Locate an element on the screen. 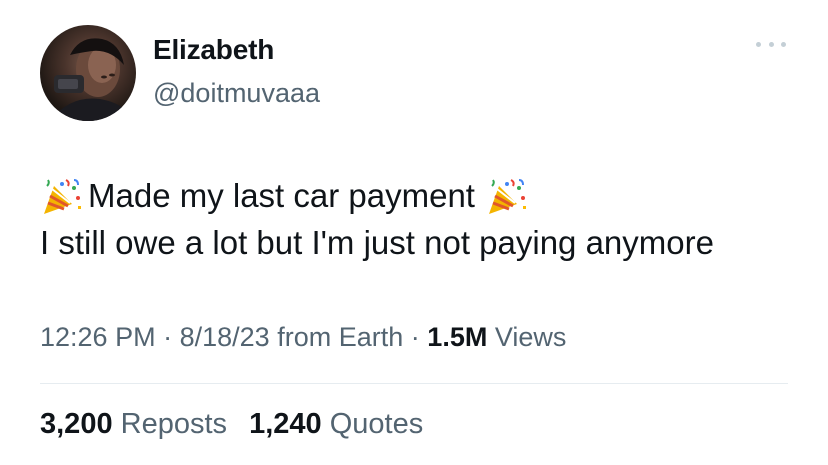 This screenshot has width=828, height=465. quotes-stat: 1,240 Quotes is located at coordinates (336, 424).